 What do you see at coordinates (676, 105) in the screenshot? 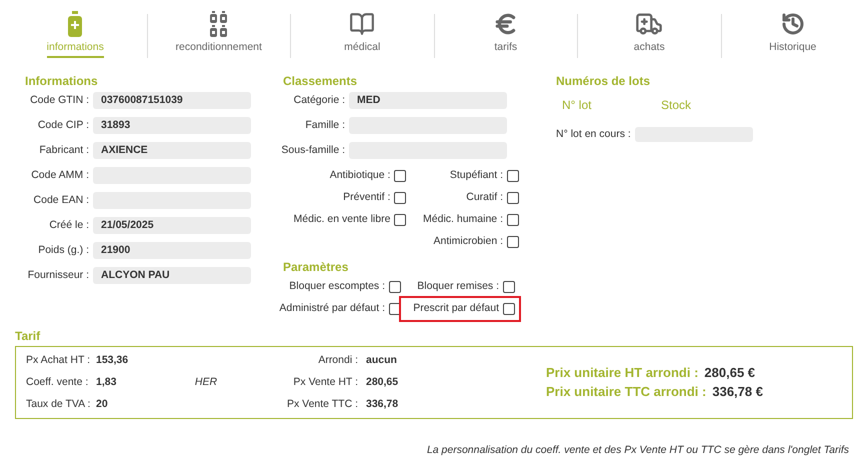
I see `column-header: Stock` at bounding box center [676, 105].